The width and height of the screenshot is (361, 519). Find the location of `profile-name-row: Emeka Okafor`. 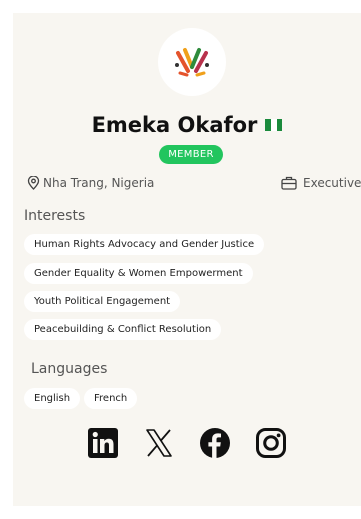

profile-name-row: Emeka Okafor is located at coordinates (187, 125).